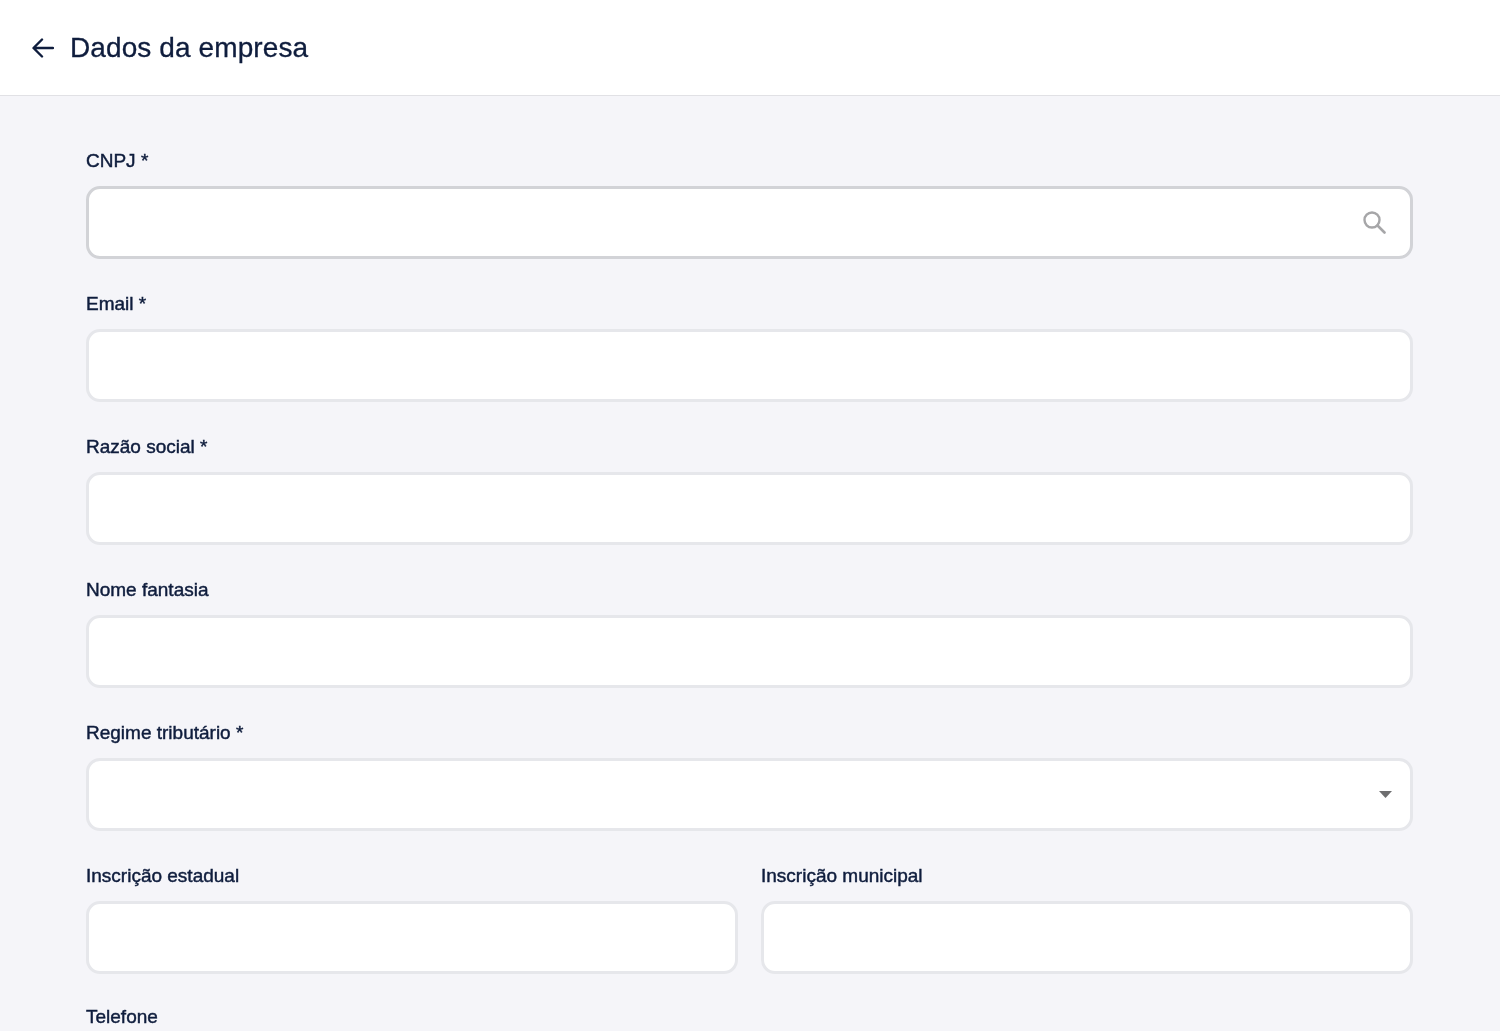 This screenshot has width=1500, height=1031. I want to click on arrow-left-icon, so click(43, 47).